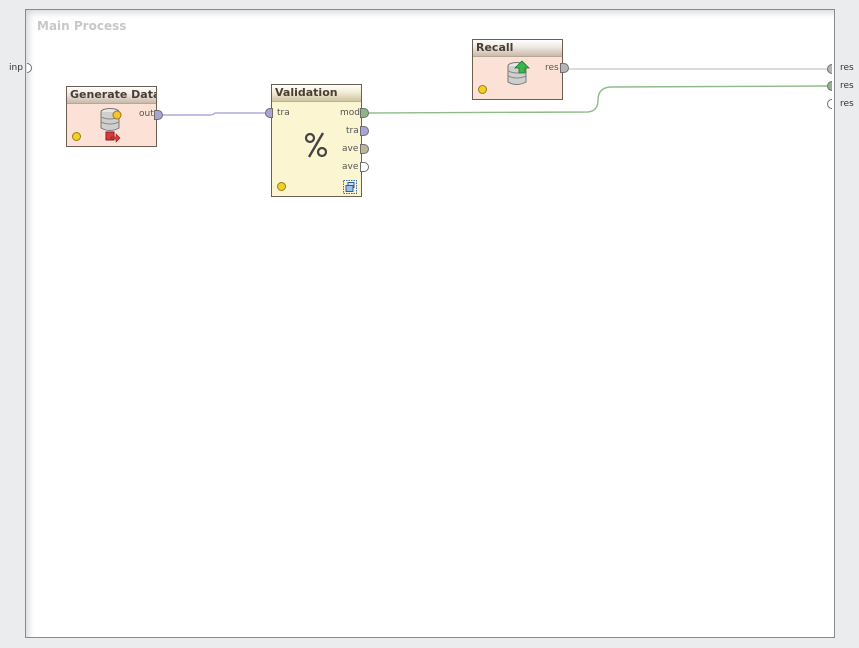 The width and height of the screenshot is (859, 648). What do you see at coordinates (352, 131) in the screenshot?
I see `port-label-tra-out: tra` at bounding box center [352, 131].